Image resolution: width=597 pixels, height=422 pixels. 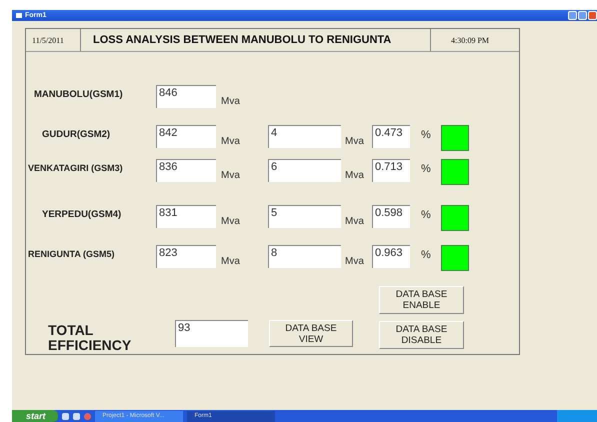 What do you see at coordinates (256, 40) in the screenshot?
I see `form-heading: LOSS ANALYSIS BETWEEN MANUBOLU TO RENIGUNTA` at bounding box center [256, 40].